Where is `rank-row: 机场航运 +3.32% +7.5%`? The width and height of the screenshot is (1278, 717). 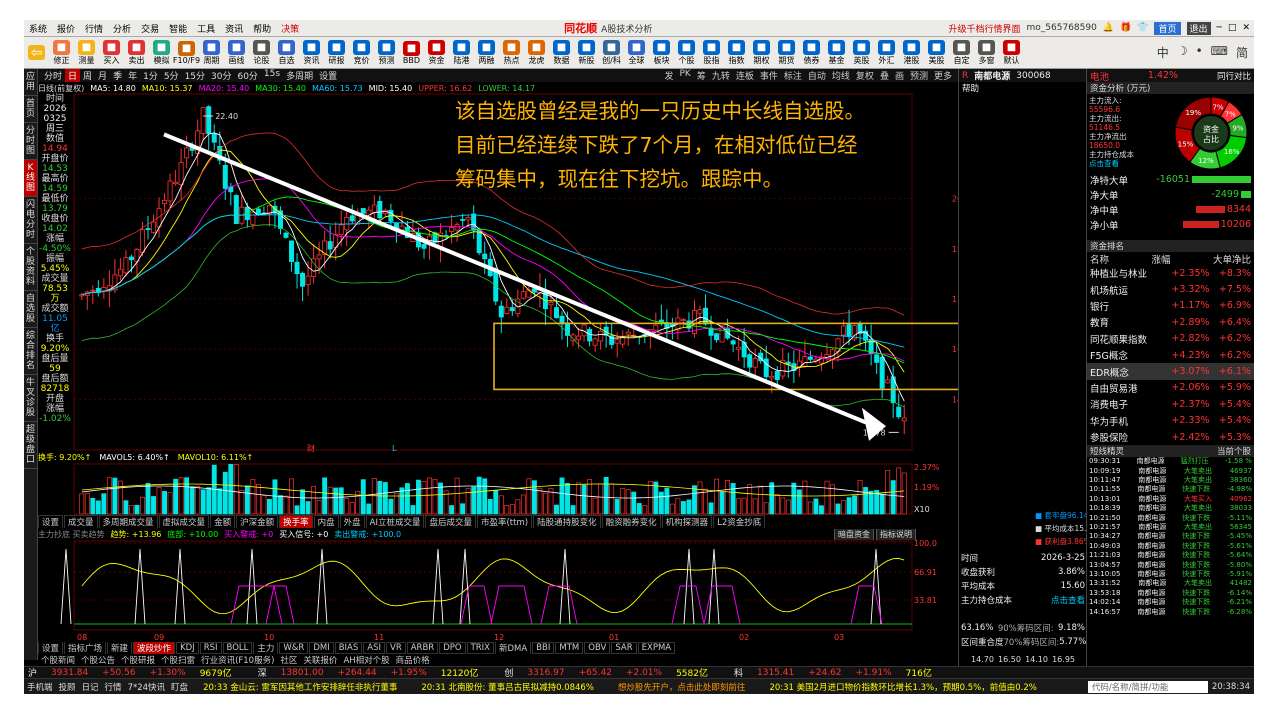 rank-row: 机场航运 +3.32% +7.5% is located at coordinates (1170, 289).